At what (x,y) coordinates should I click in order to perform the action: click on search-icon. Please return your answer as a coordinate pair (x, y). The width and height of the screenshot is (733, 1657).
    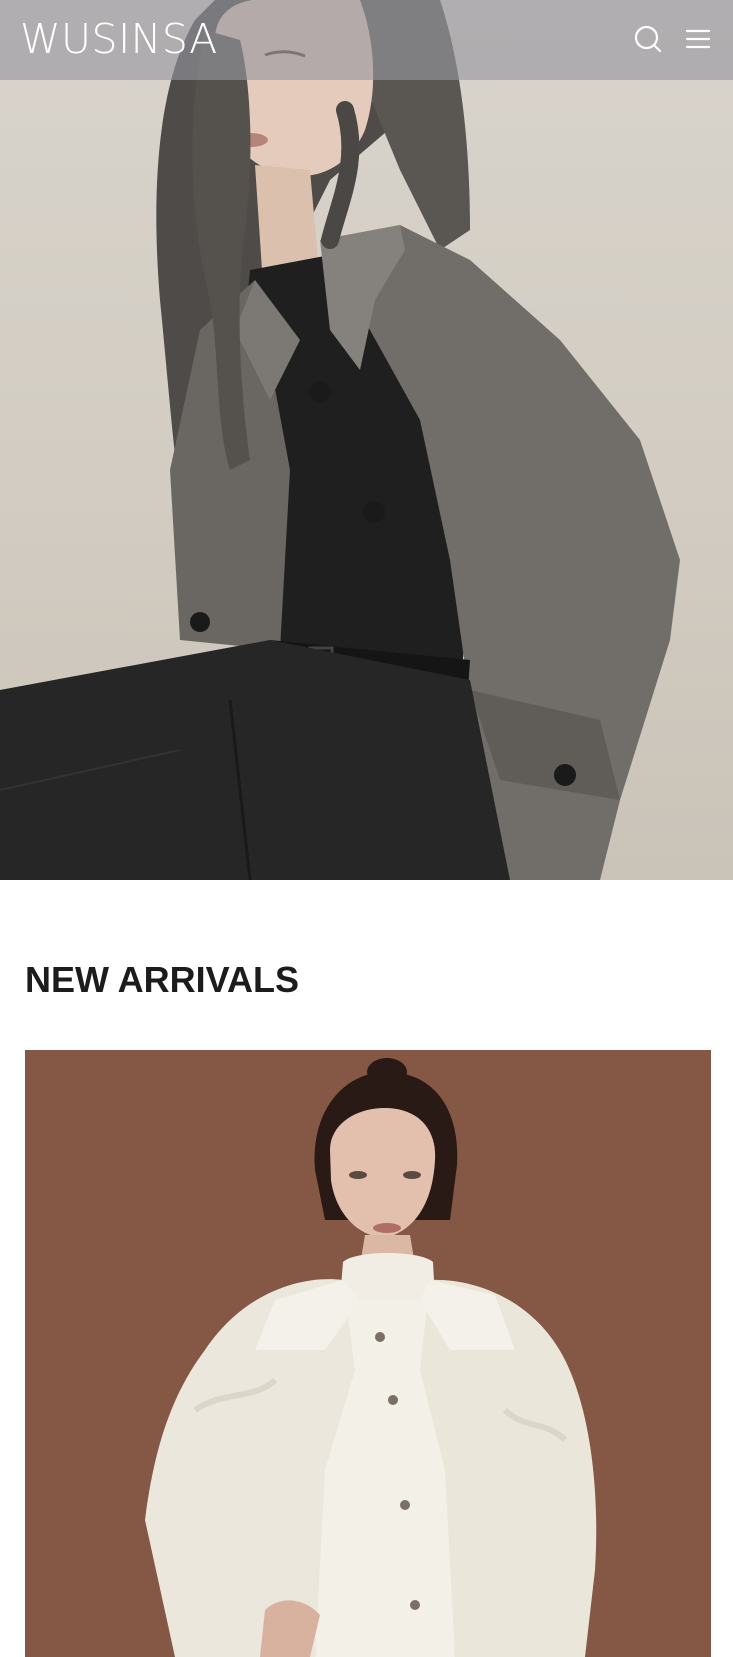
    Looking at the image, I should click on (648, 39).